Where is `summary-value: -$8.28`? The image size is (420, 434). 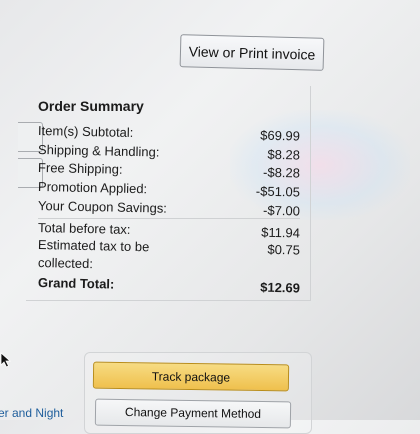 summary-value: -$8.28 is located at coordinates (281, 172).